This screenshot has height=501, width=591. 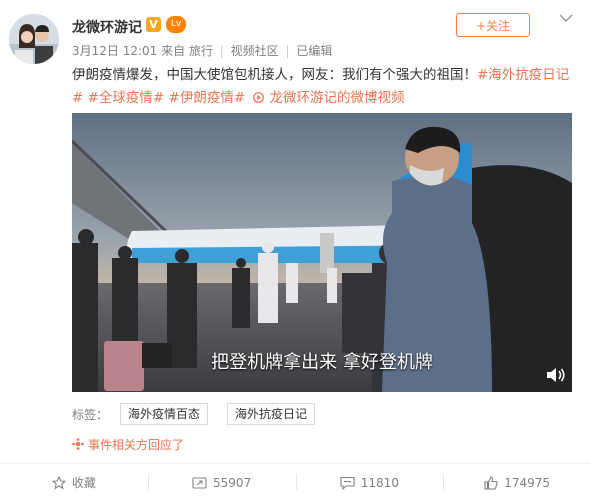 What do you see at coordinates (274, 75) in the screenshot?
I see `post-body: 伊朗疫情爆发，中国大使馆包机接人，网友：我们有个强大的祖国！` at bounding box center [274, 75].